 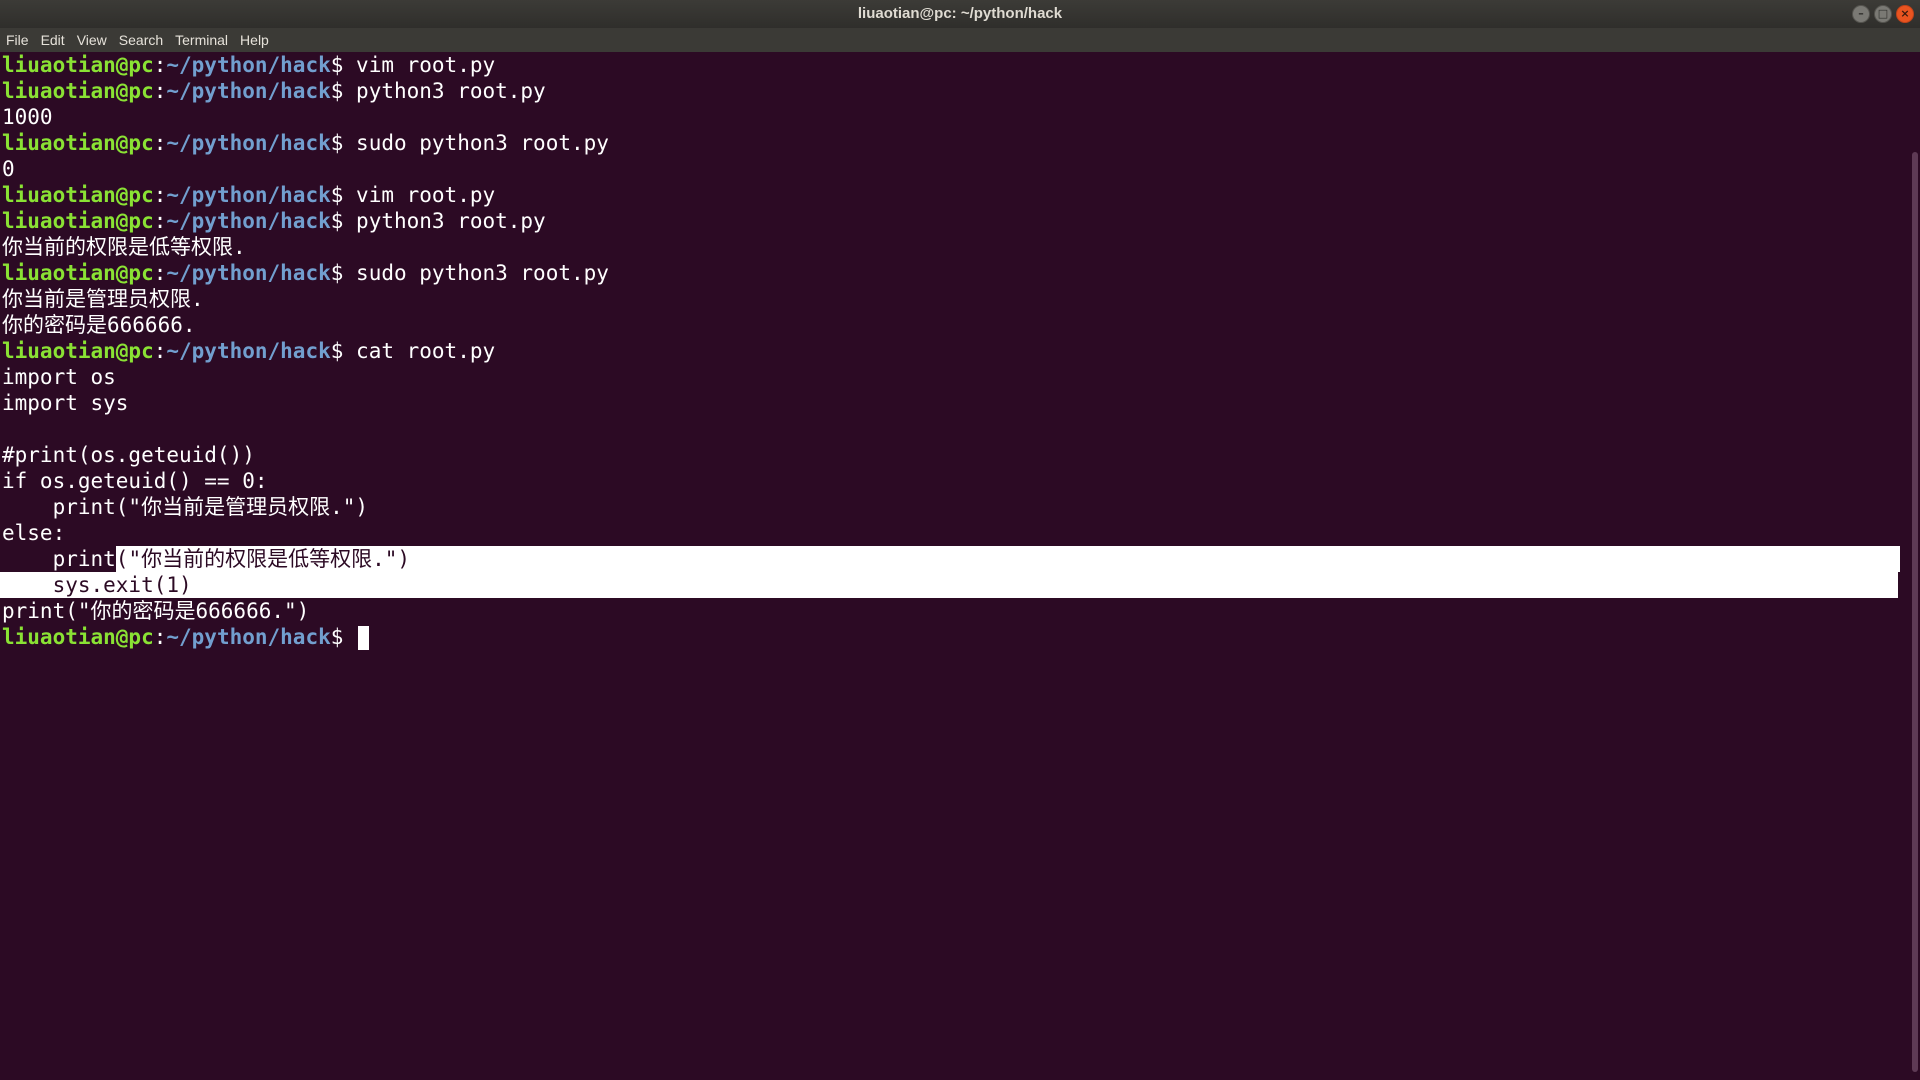 What do you see at coordinates (8, 169) in the screenshot?
I see `output-text: 0` at bounding box center [8, 169].